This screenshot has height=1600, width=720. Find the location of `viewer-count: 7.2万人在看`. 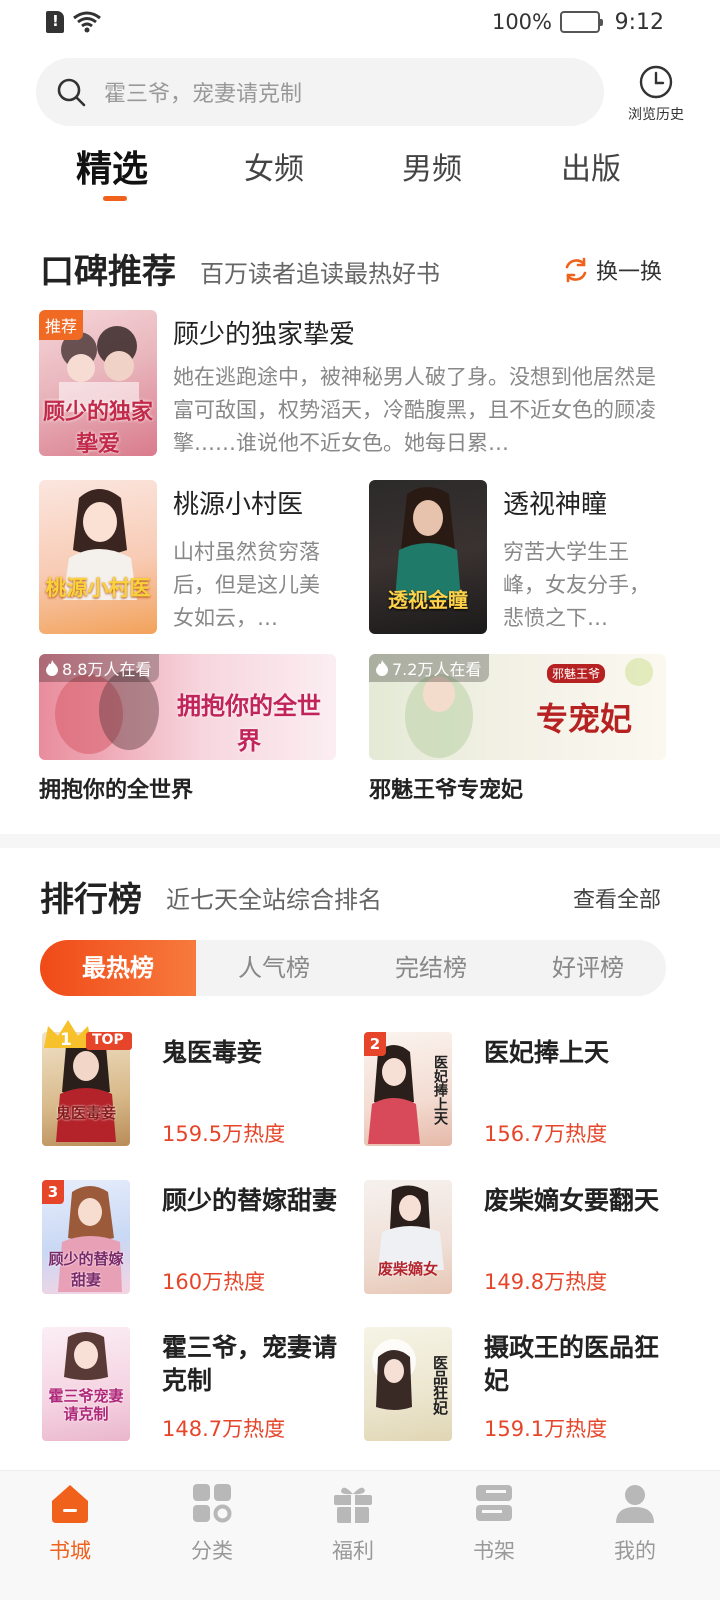

viewer-count: 7.2万人在看 is located at coordinates (437, 669).